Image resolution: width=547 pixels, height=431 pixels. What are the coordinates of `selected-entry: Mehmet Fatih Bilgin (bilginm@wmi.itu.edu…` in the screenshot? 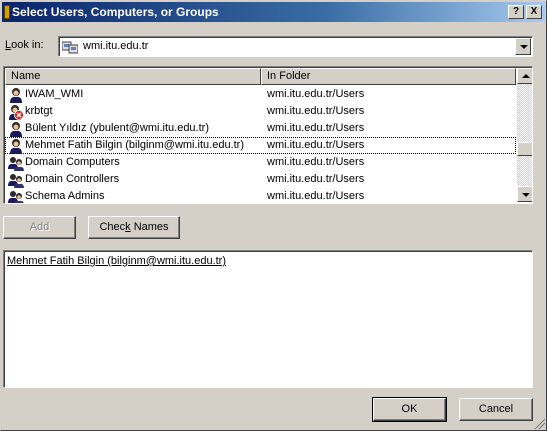 It's located at (116, 261).